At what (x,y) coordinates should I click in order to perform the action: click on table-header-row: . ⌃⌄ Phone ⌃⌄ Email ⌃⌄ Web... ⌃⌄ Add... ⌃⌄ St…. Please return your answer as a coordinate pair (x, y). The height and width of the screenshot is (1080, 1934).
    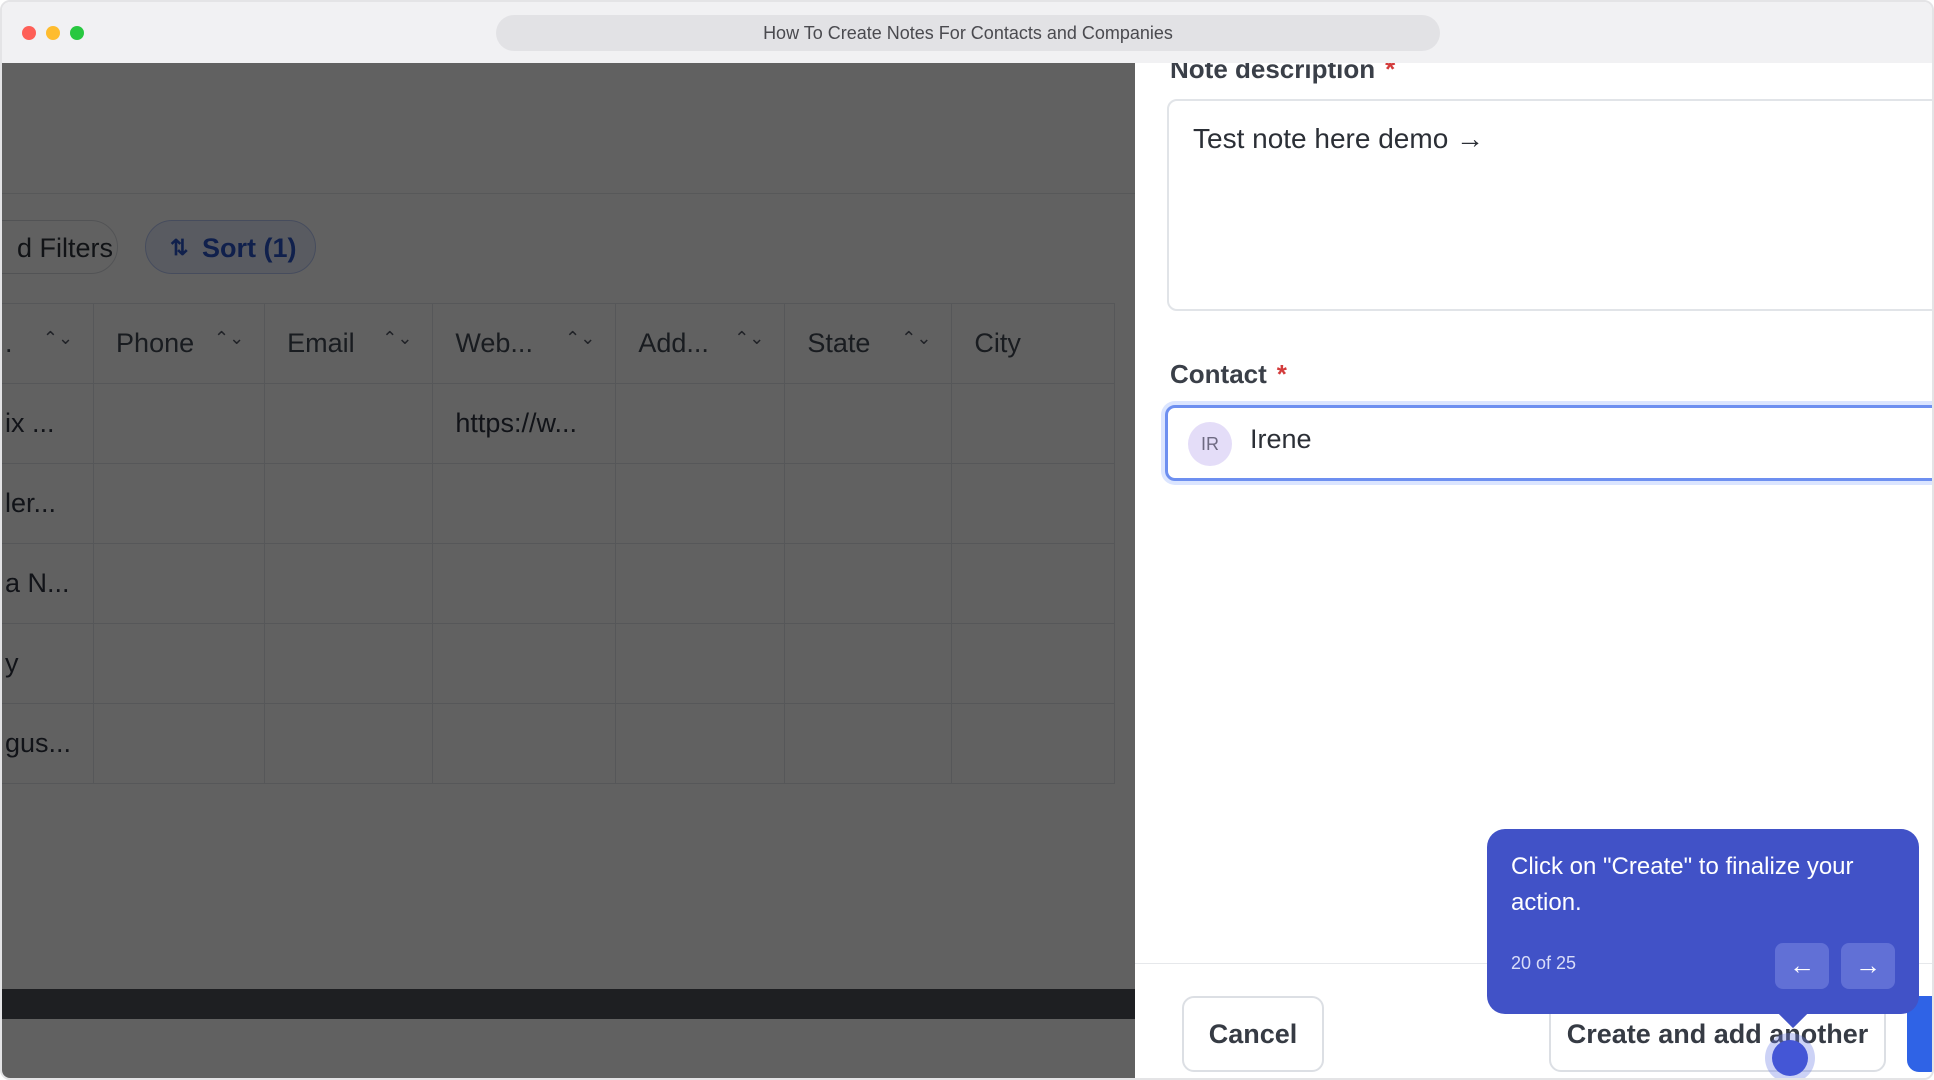
    Looking at the image, I should click on (558, 343).